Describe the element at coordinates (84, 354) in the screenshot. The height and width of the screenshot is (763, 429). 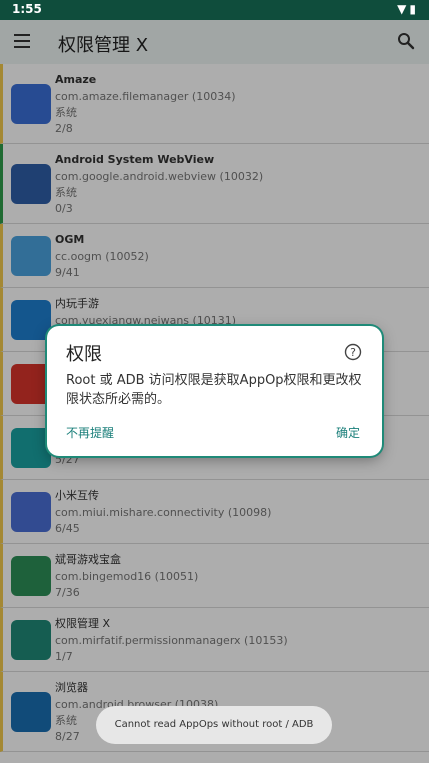
I see `dialog-title: 权限` at that location.